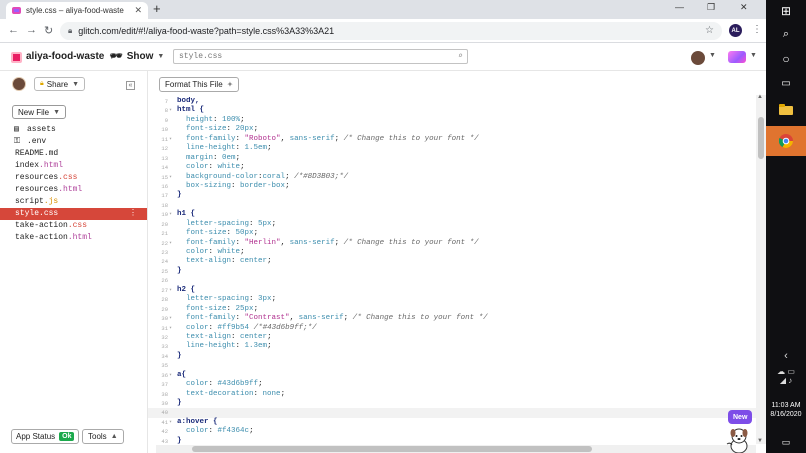 The height and width of the screenshot is (453, 806). What do you see at coordinates (453, 101) in the screenshot?
I see `code-line: 7 body,` at bounding box center [453, 101].